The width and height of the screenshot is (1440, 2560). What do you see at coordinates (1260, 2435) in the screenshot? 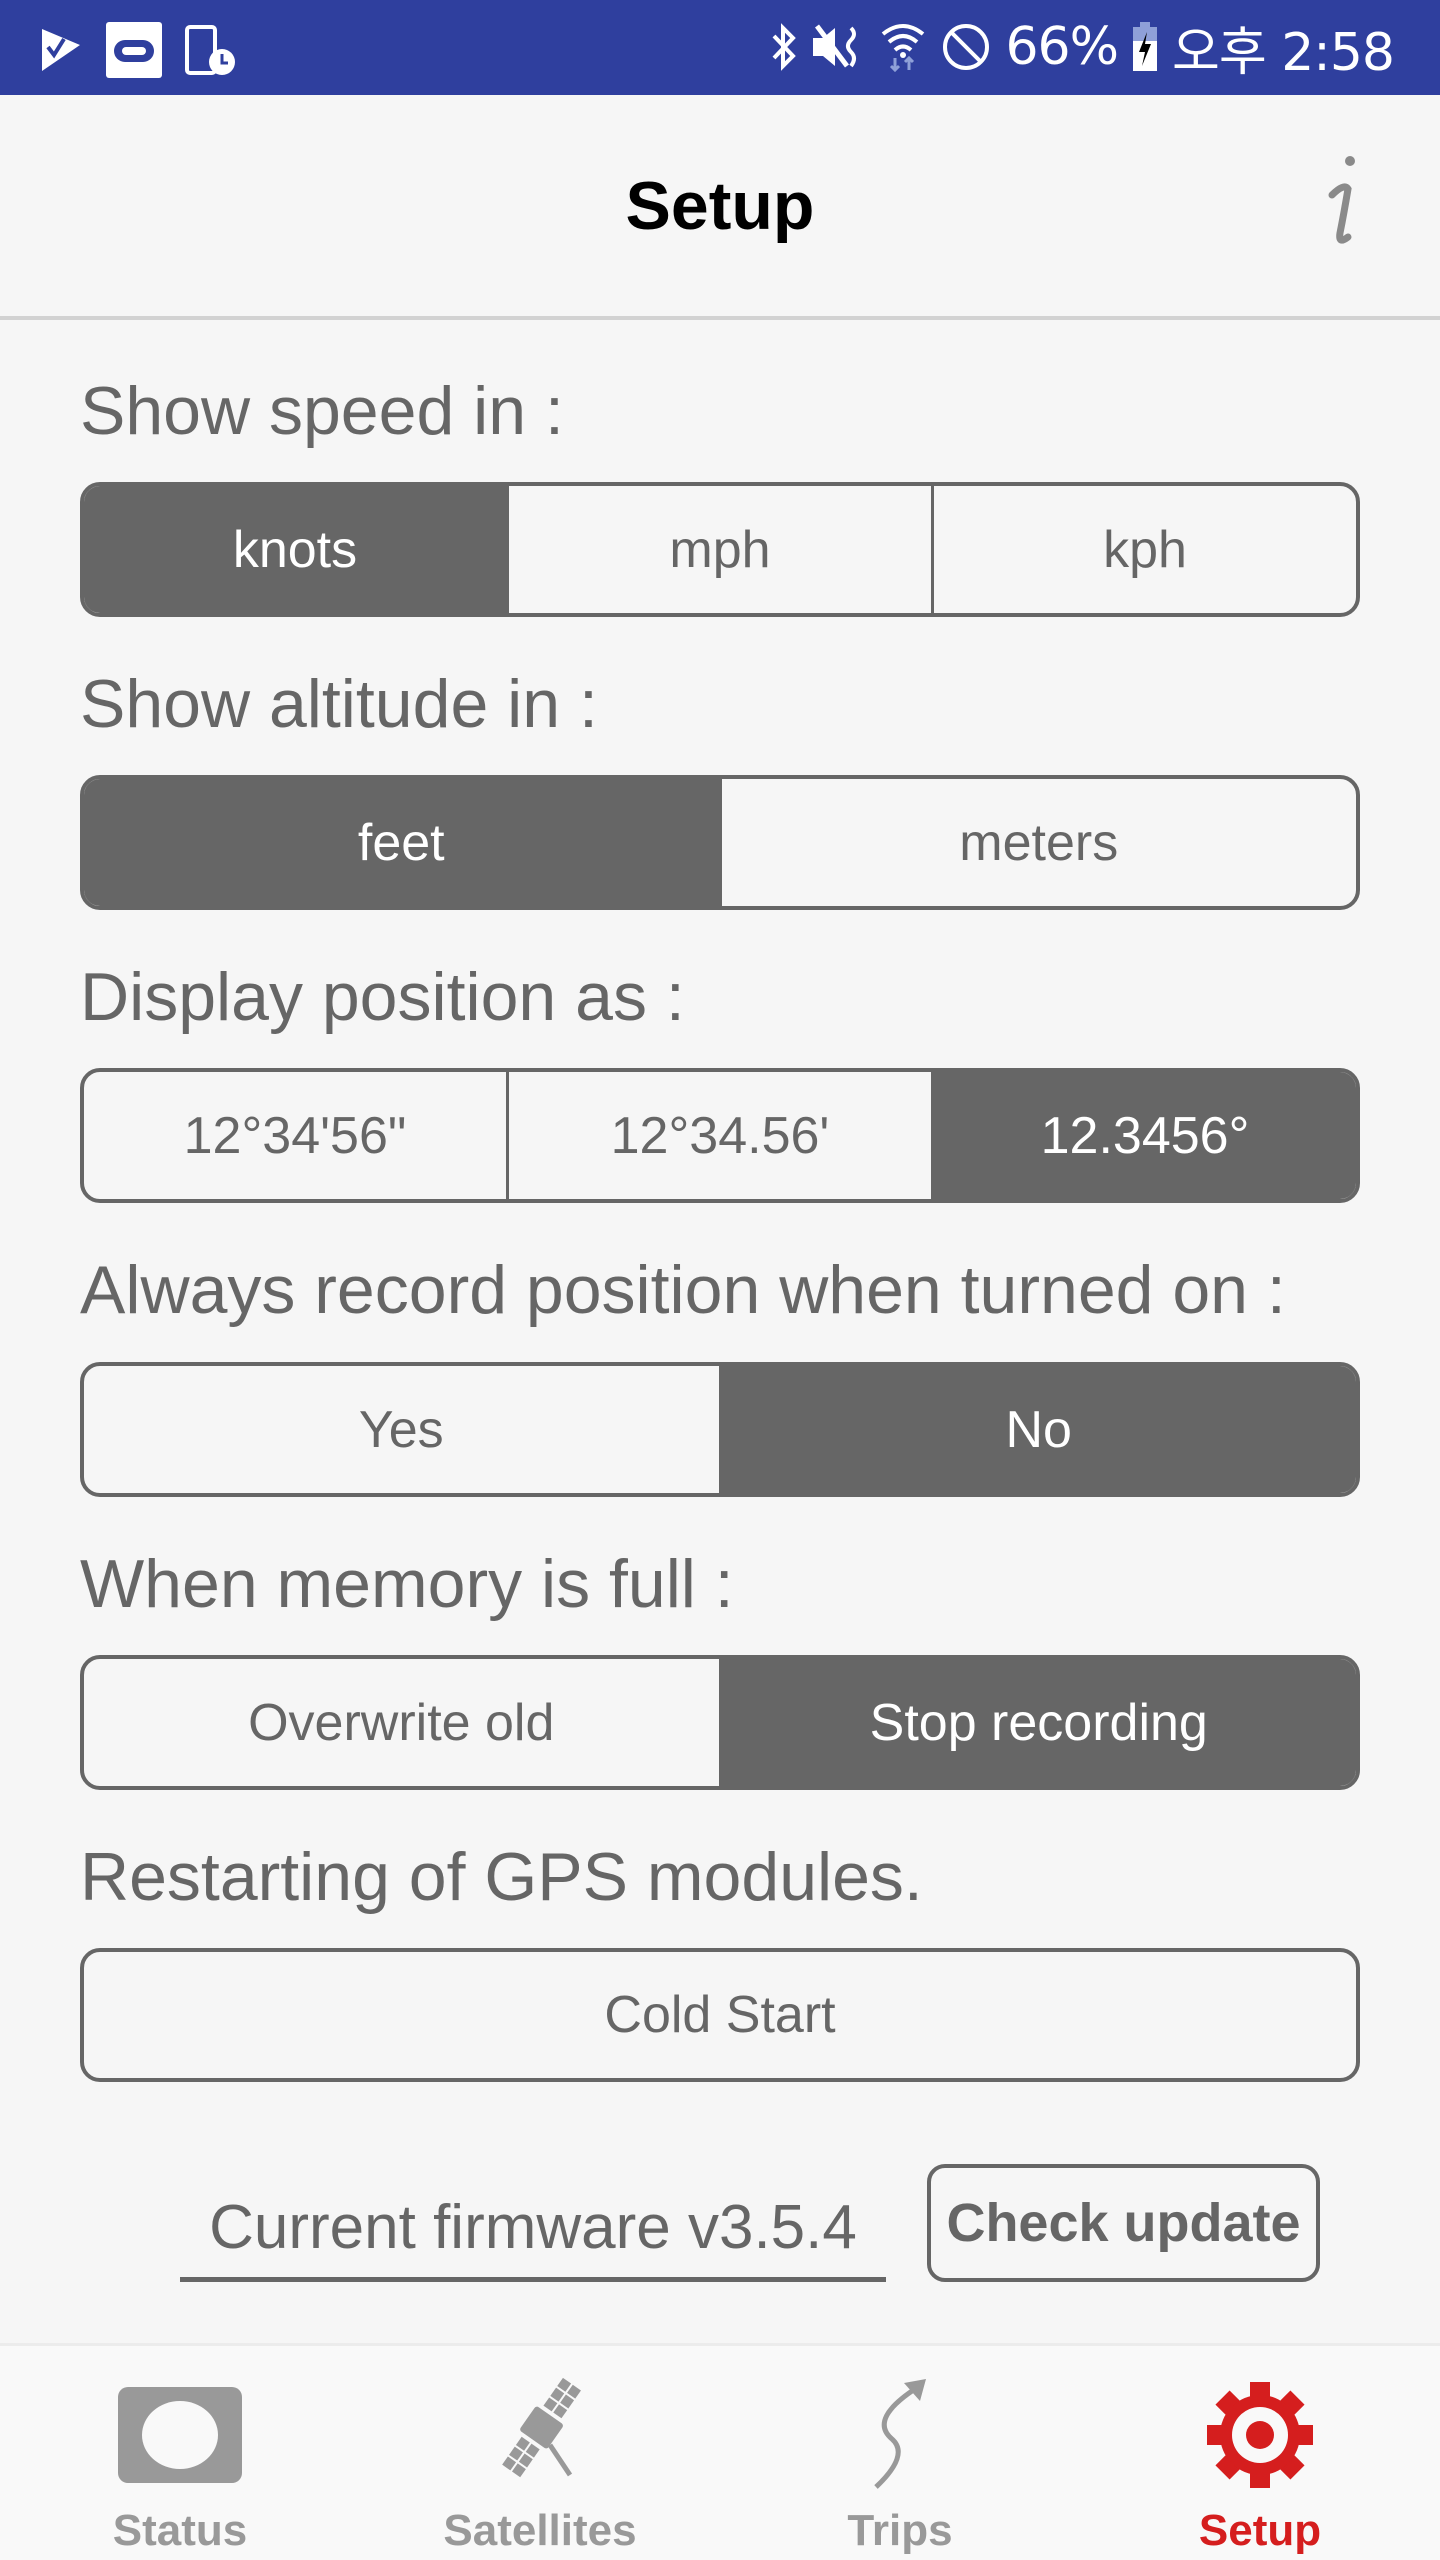
I see `gear-icon` at bounding box center [1260, 2435].